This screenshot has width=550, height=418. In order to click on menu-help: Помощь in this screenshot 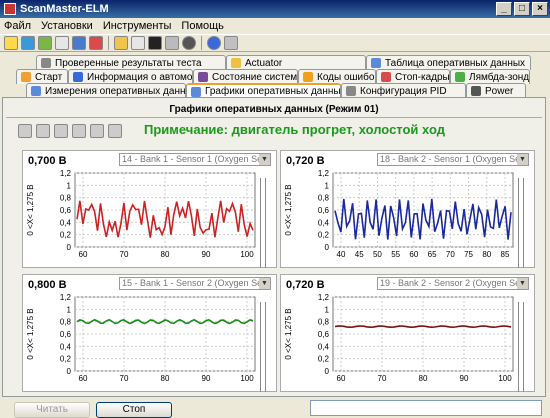, I will do `click(202, 26)`.